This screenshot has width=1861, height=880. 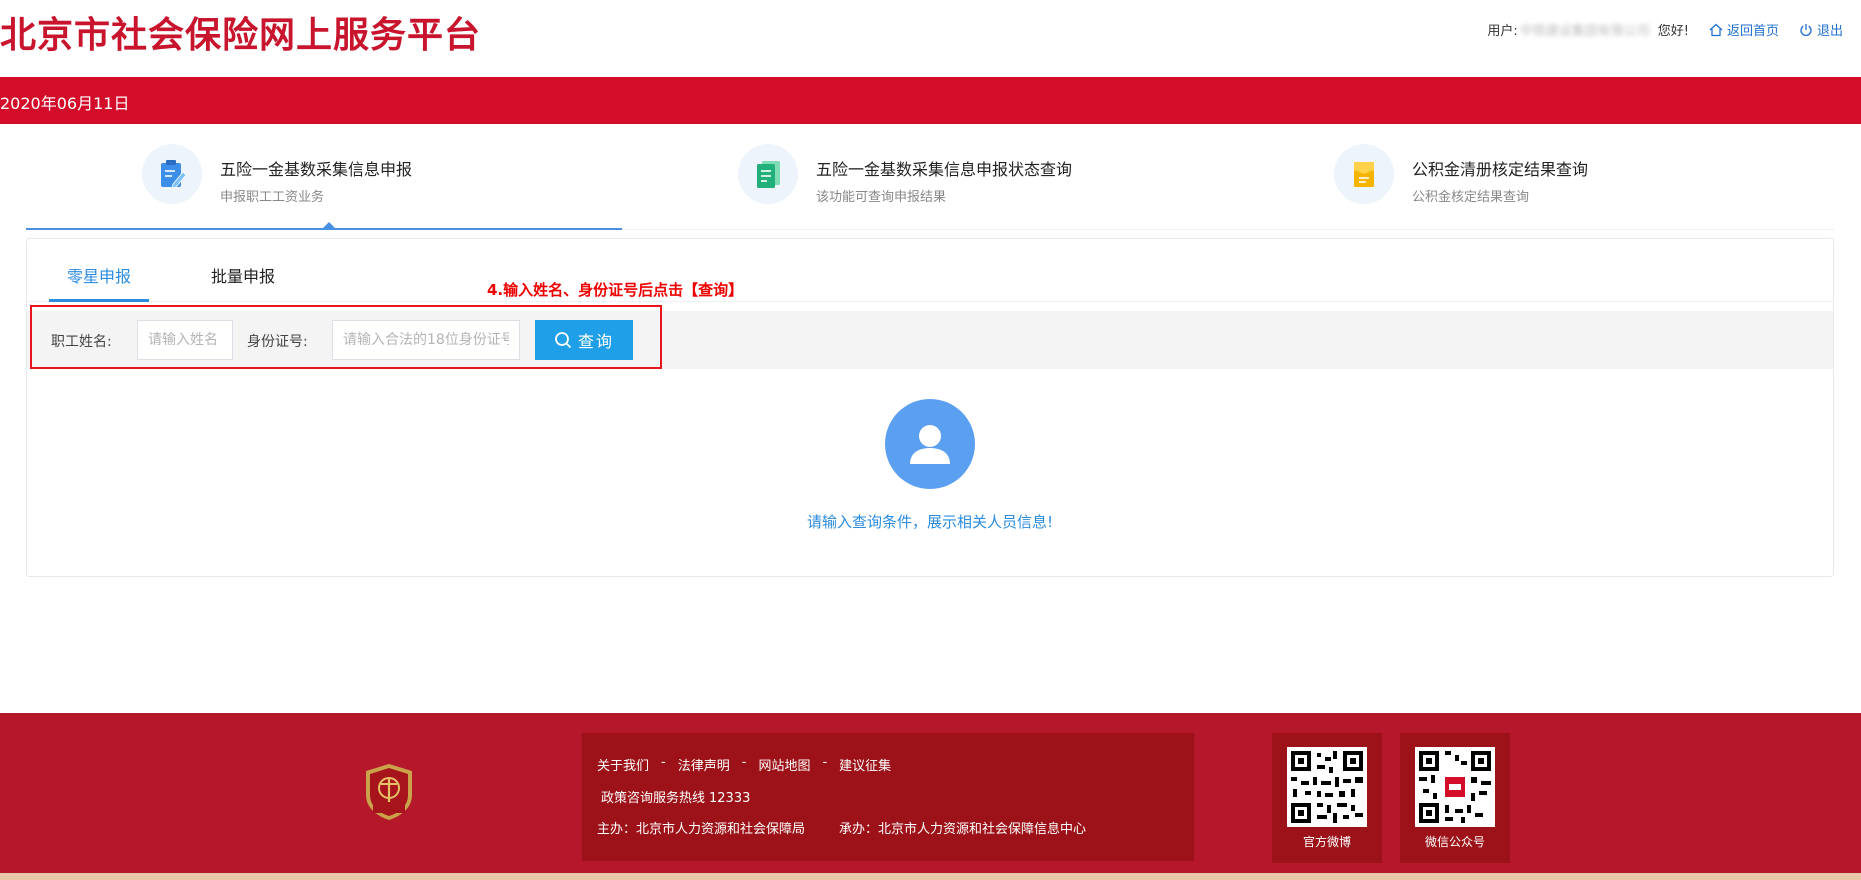 What do you see at coordinates (1471, 197) in the screenshot?
I see `func-tab-subtitle: 公积金核定结果查询` at bounding box center [1471, 197].